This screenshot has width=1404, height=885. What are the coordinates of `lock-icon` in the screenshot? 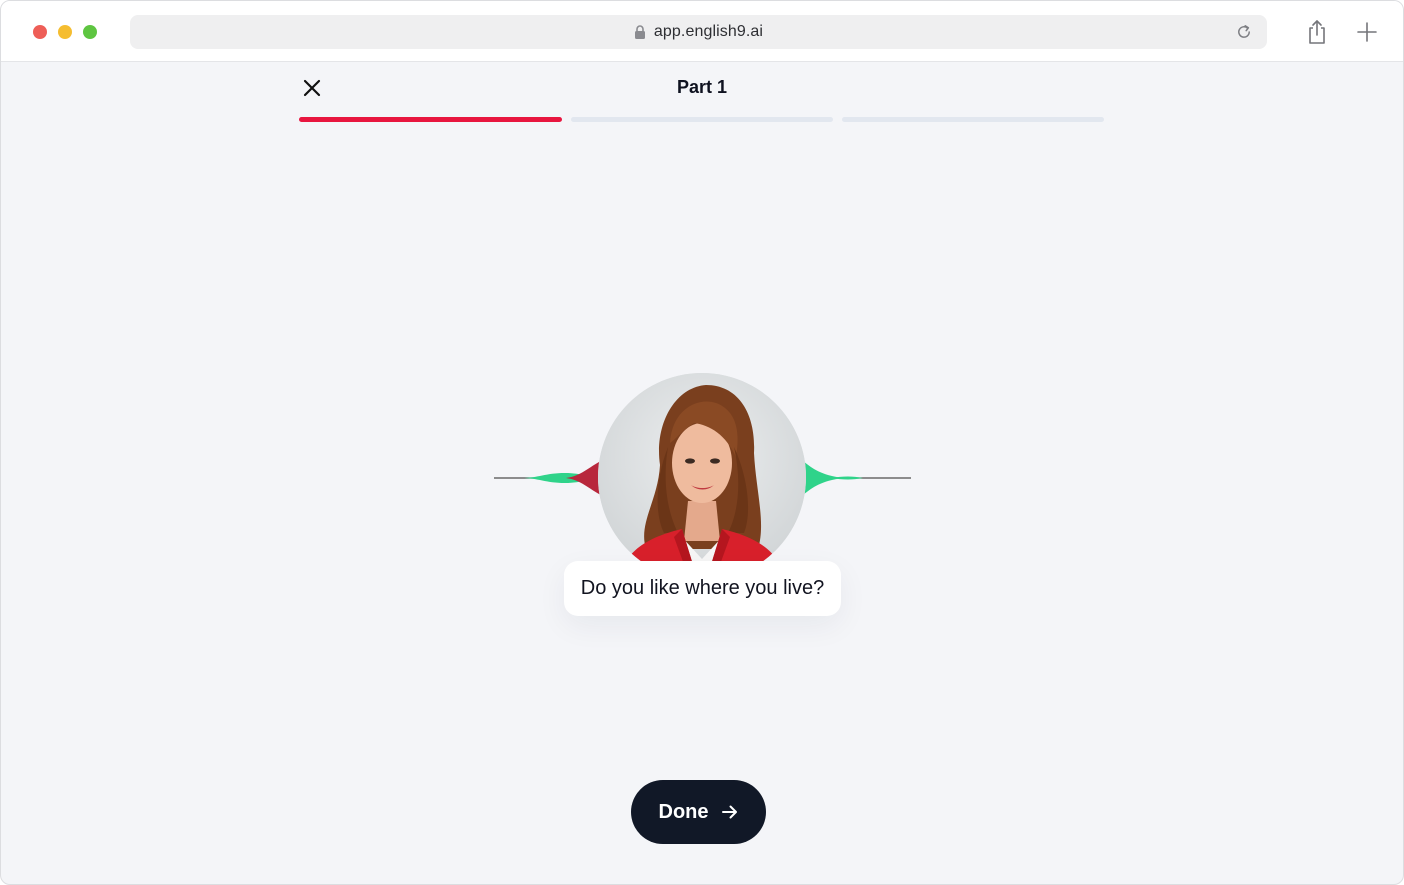 It's located at (639, 32).